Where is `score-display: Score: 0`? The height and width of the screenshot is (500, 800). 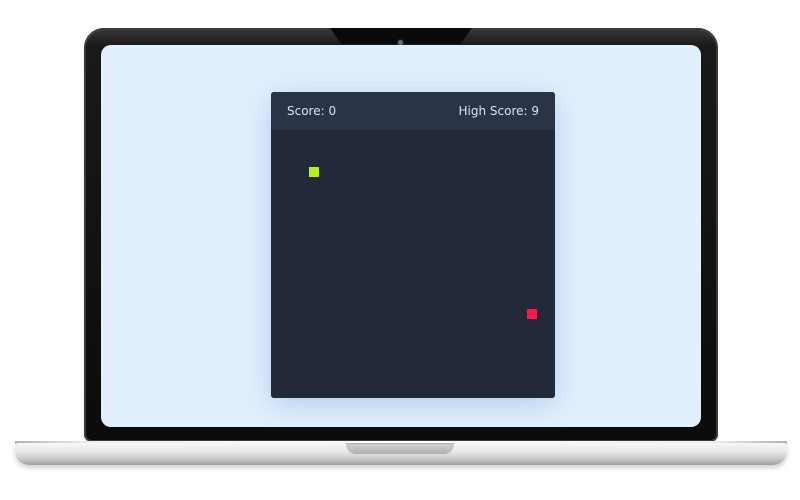
score-display: Score: 0 is located at coordinates (312, 111).